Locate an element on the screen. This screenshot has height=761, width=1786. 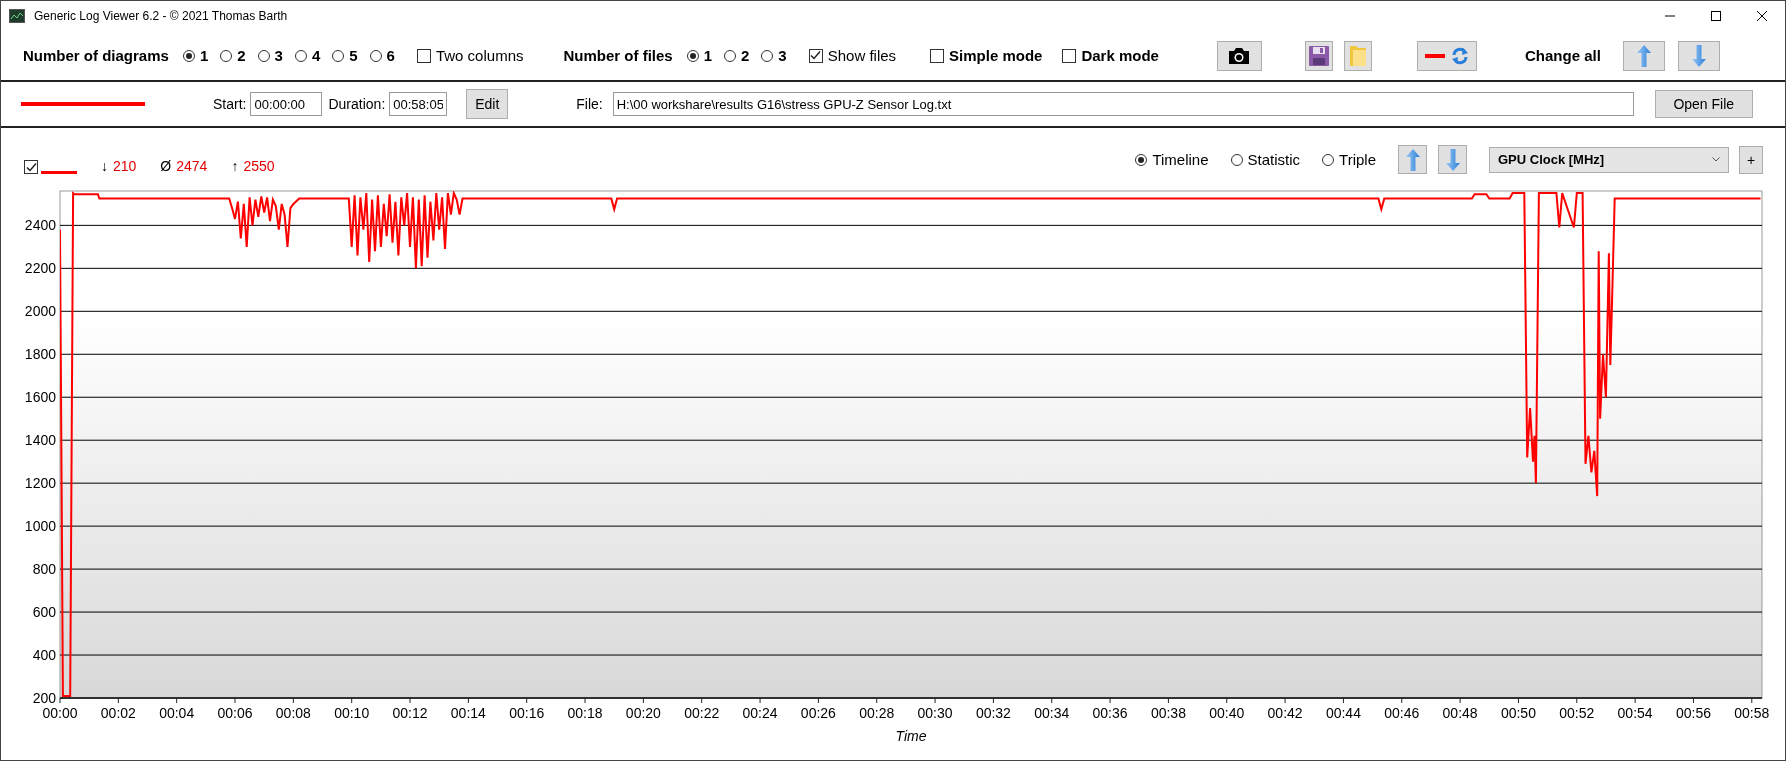
change-all-label: Change all is located at coordinates (1562, 55).